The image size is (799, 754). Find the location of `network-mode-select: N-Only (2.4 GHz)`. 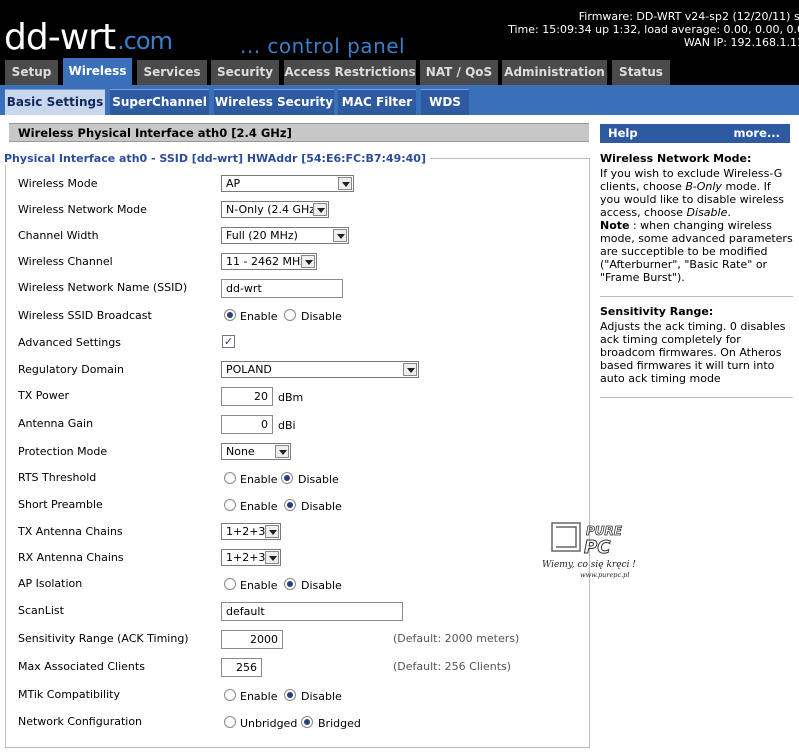

network-mode-select: N-Only (2.4 GHz) is located at coordinates (275, 209).